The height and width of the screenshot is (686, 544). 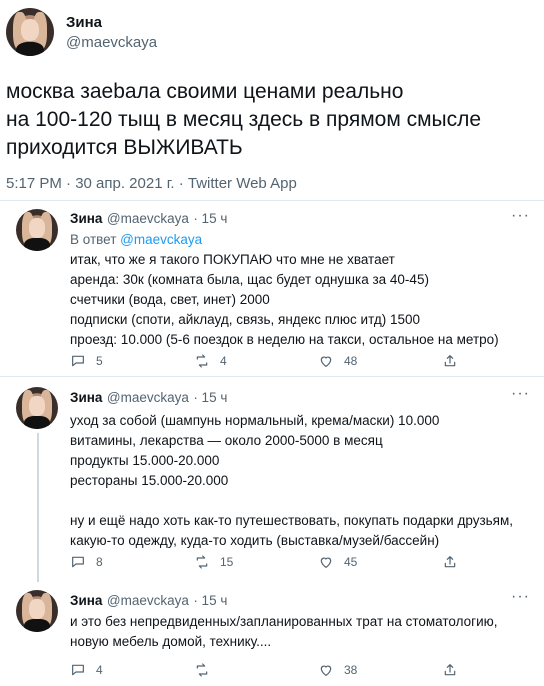 I want to click on reply-to-label: В ответ, so click(x=95, y=239).